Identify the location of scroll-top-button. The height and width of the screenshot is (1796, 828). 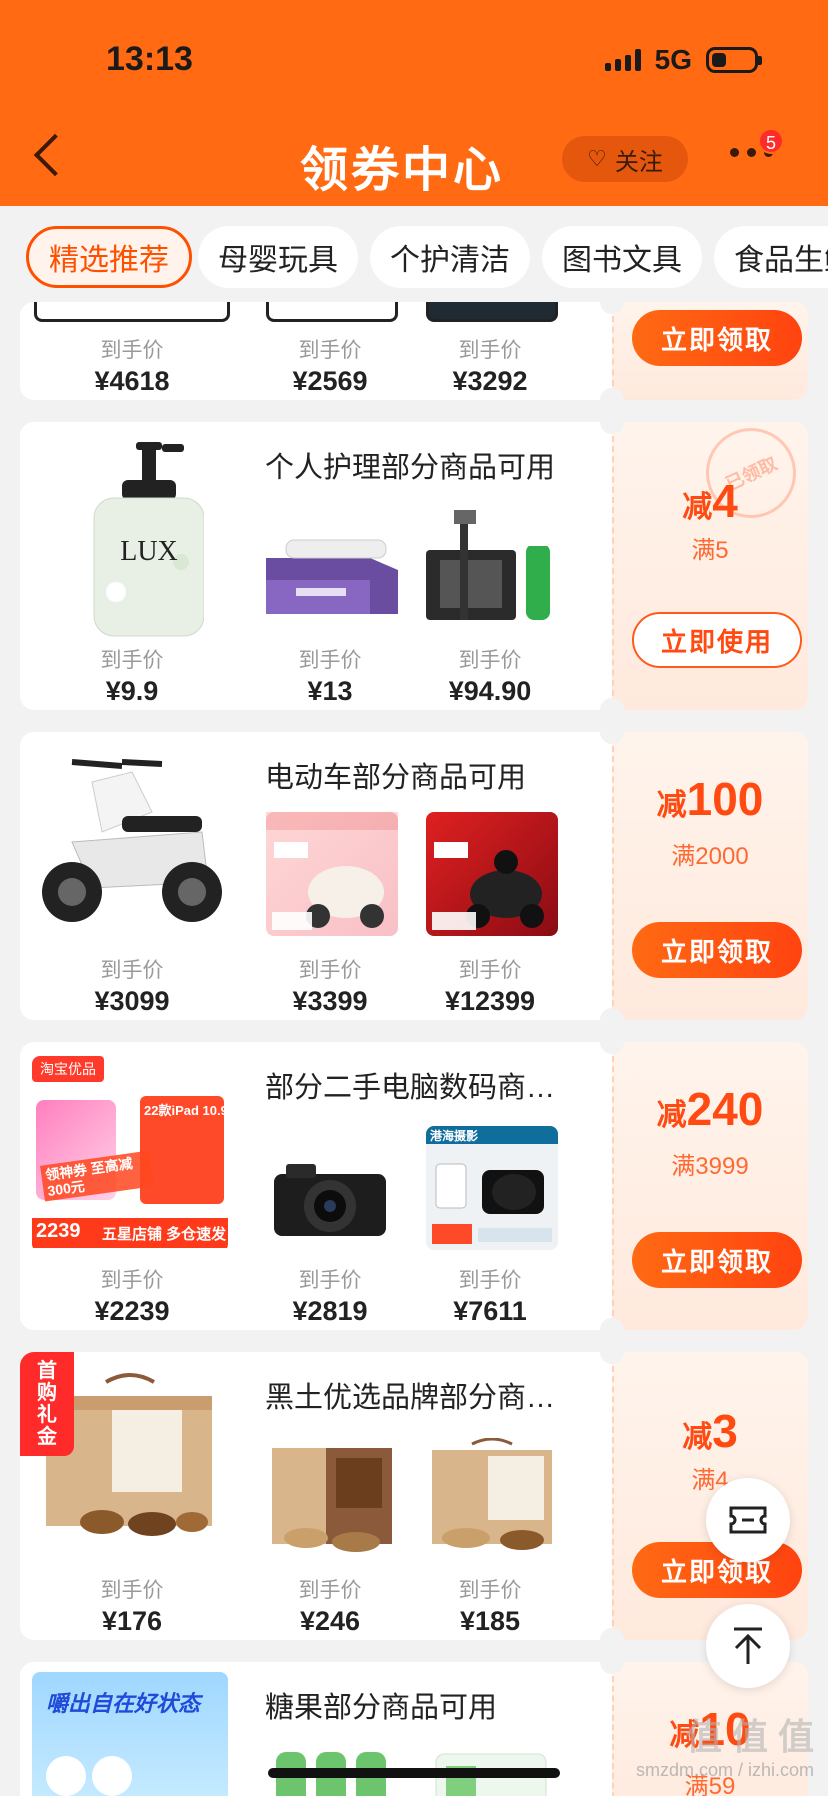
(748, 1646).